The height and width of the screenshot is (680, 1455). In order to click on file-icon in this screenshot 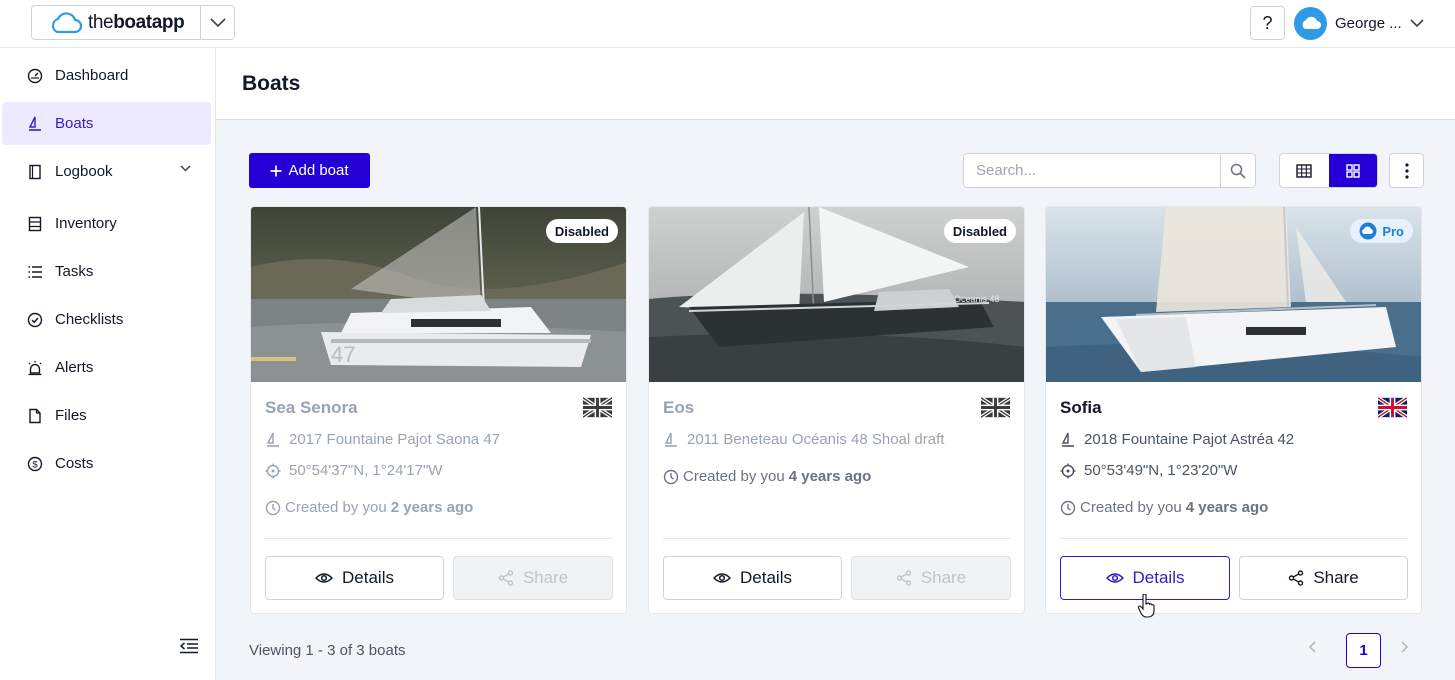, I will do `click(35, 415)`.